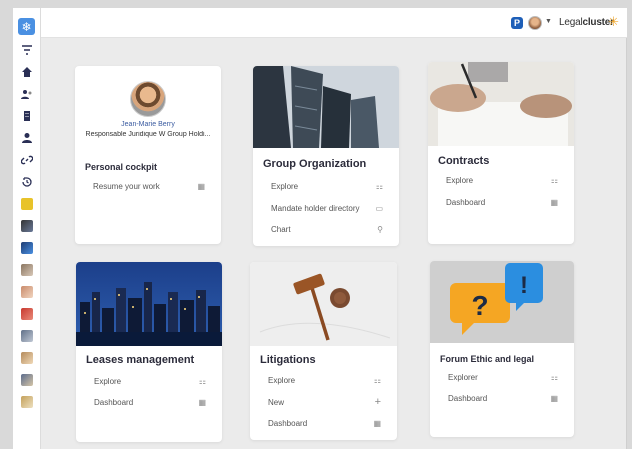 The width and height of the screenshot is (632, 449). What do you see at coordinates (613, 21) in the screenshot?
I see `brand-star-icon: ✳` at bounding box center [613, 21].